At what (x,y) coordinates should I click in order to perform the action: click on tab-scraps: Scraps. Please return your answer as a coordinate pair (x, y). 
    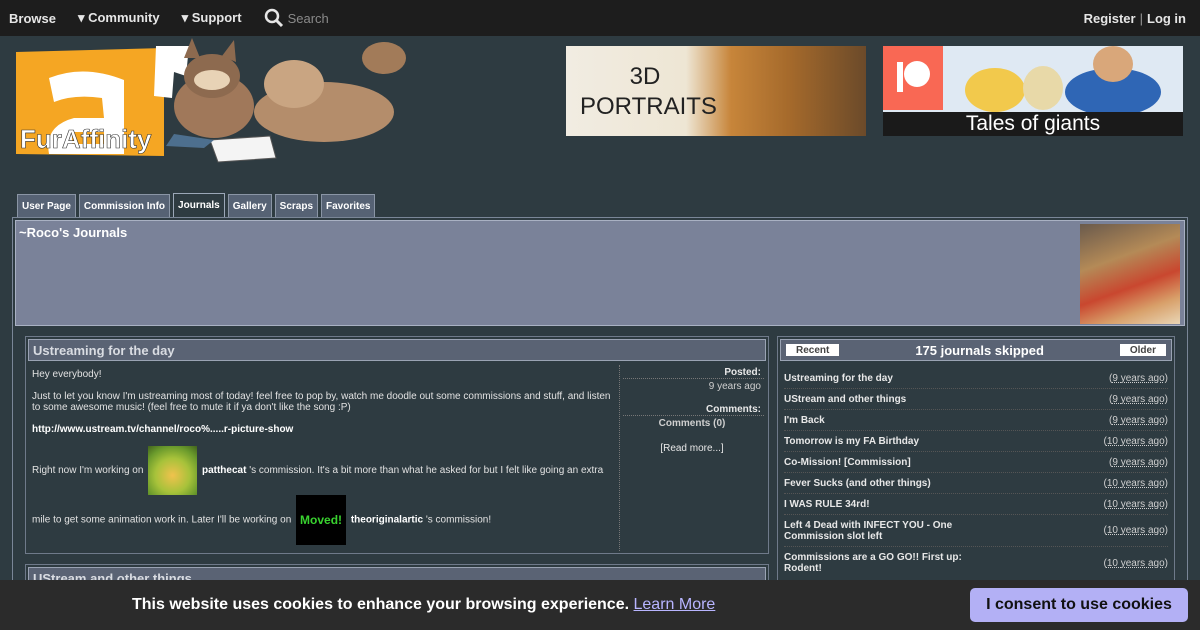
    Looking at the image, I should click on (296, 206).